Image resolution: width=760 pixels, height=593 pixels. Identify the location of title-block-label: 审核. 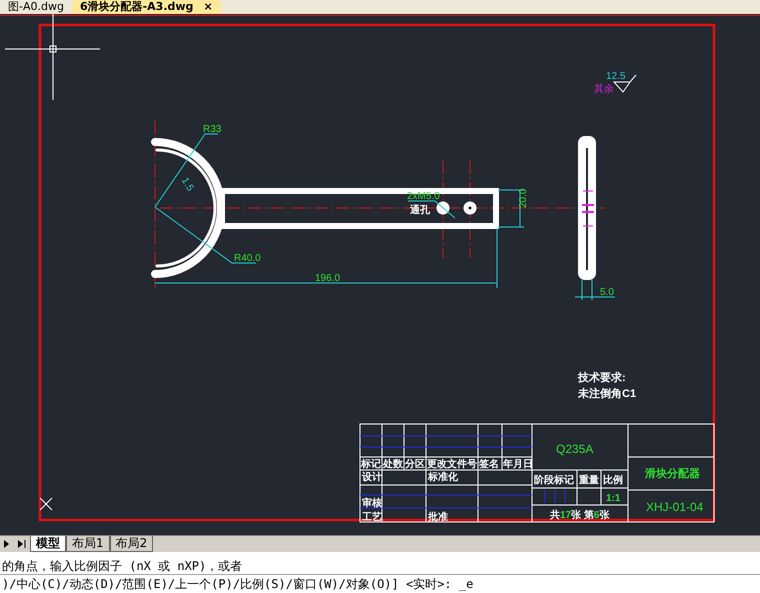
(372, 503).